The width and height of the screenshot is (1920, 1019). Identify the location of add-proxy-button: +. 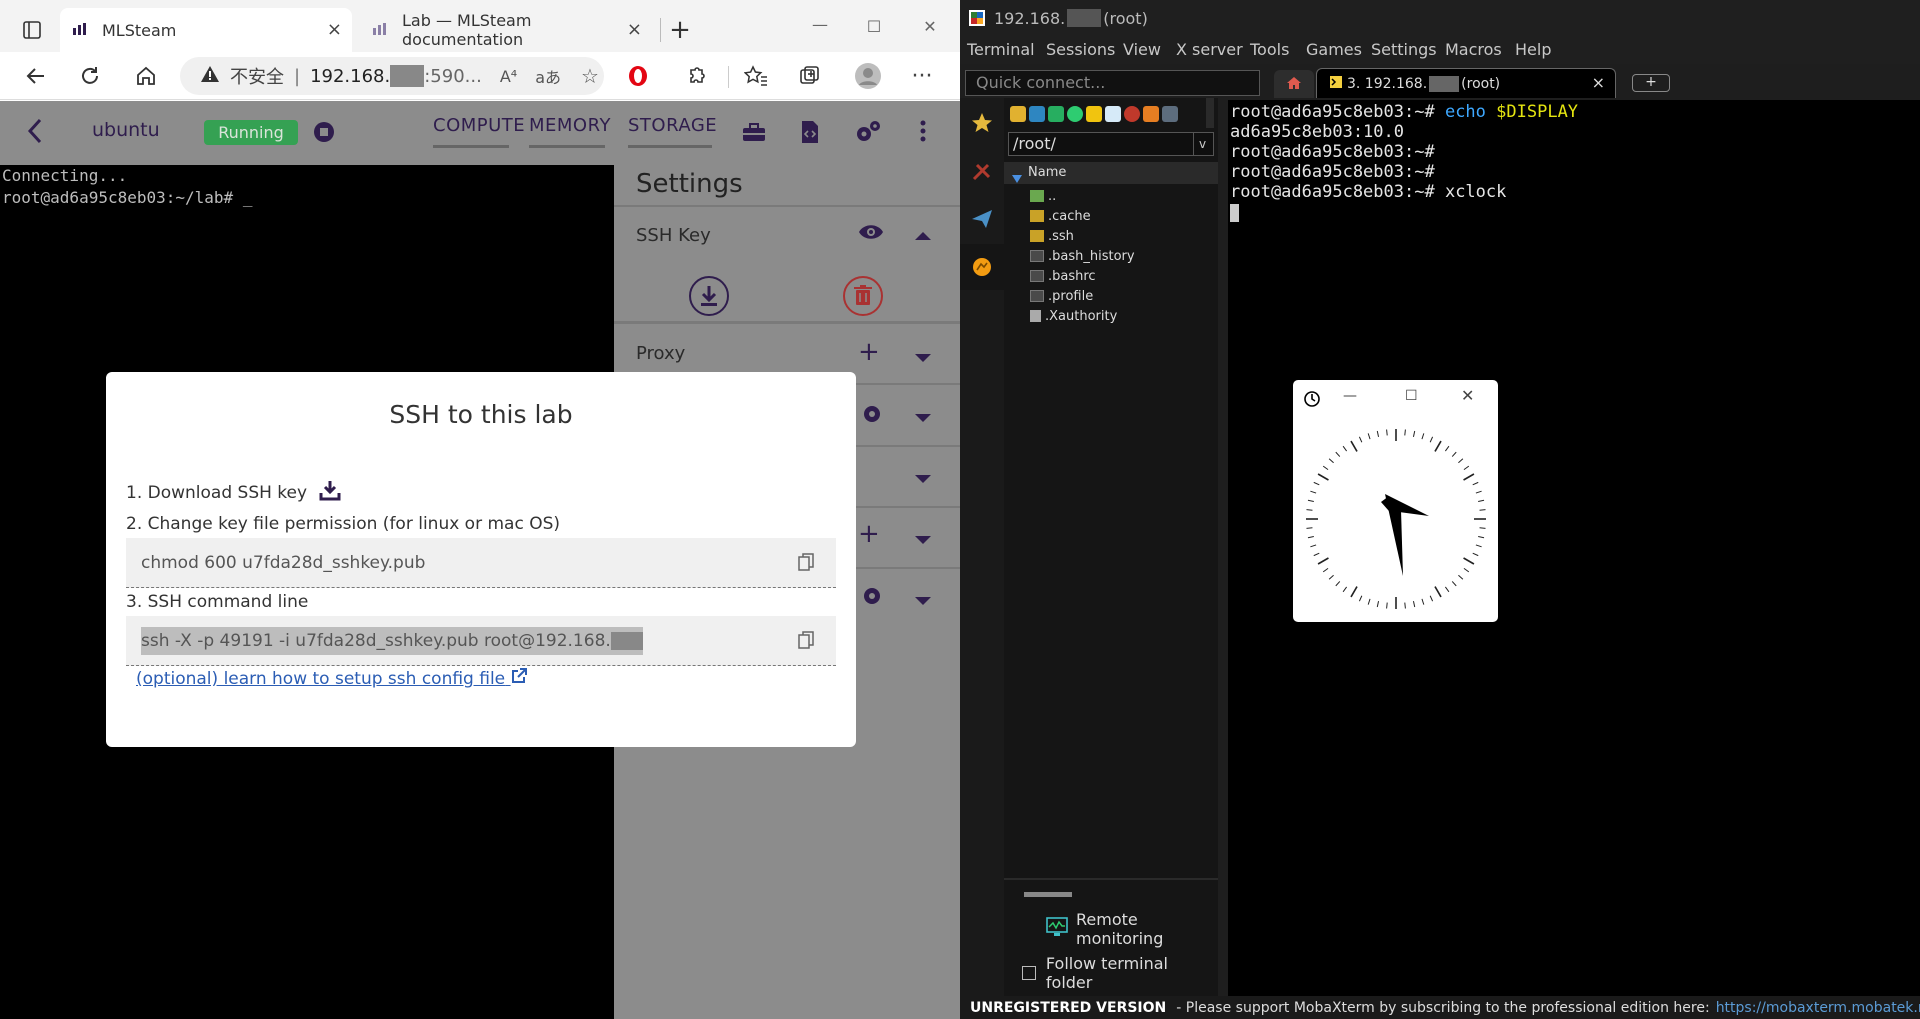
(869, 352).